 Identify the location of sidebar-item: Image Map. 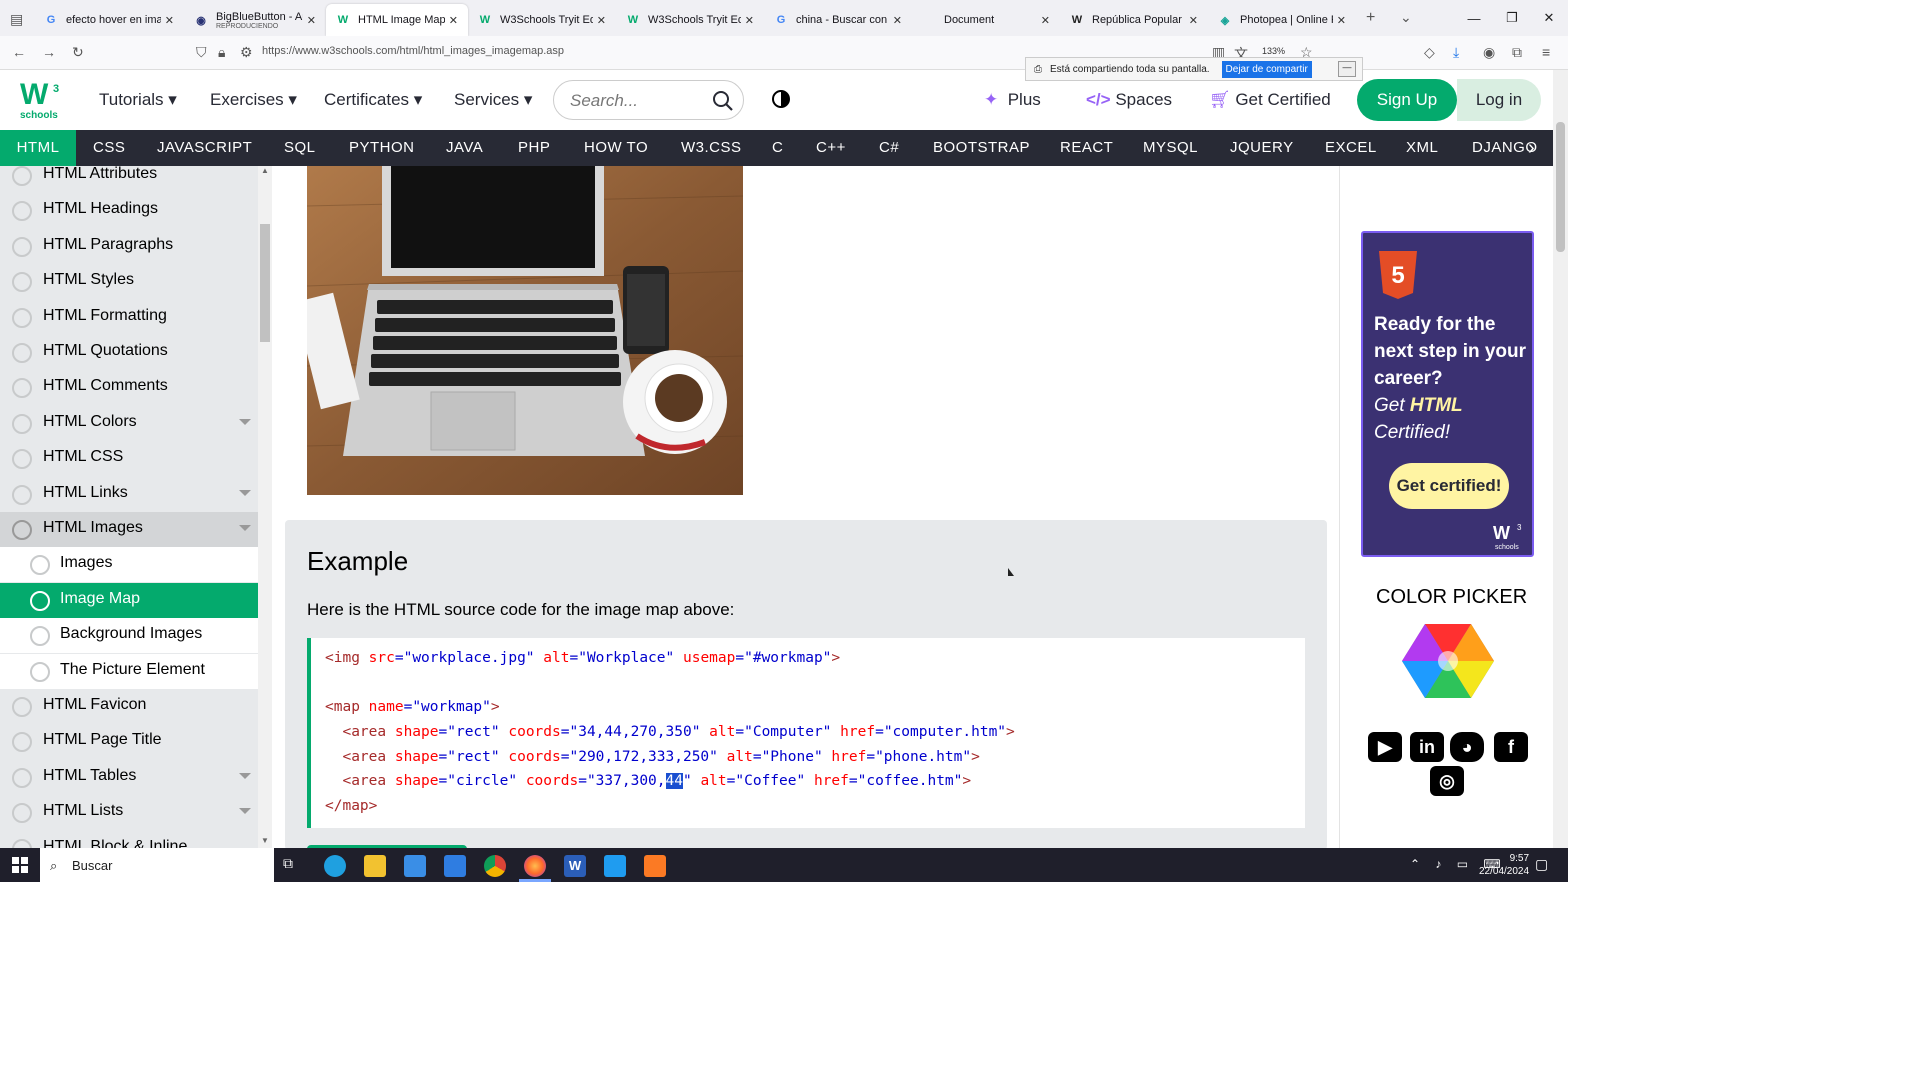
(129, 600).